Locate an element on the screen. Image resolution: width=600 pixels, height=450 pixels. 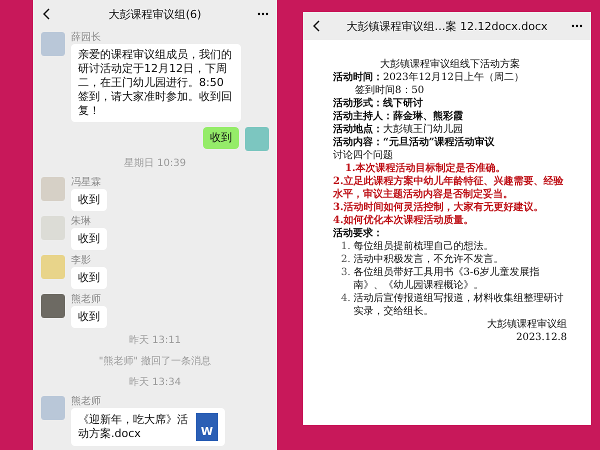
chat-notice: 昨天 13:34 is located at coordinates (155, 383).